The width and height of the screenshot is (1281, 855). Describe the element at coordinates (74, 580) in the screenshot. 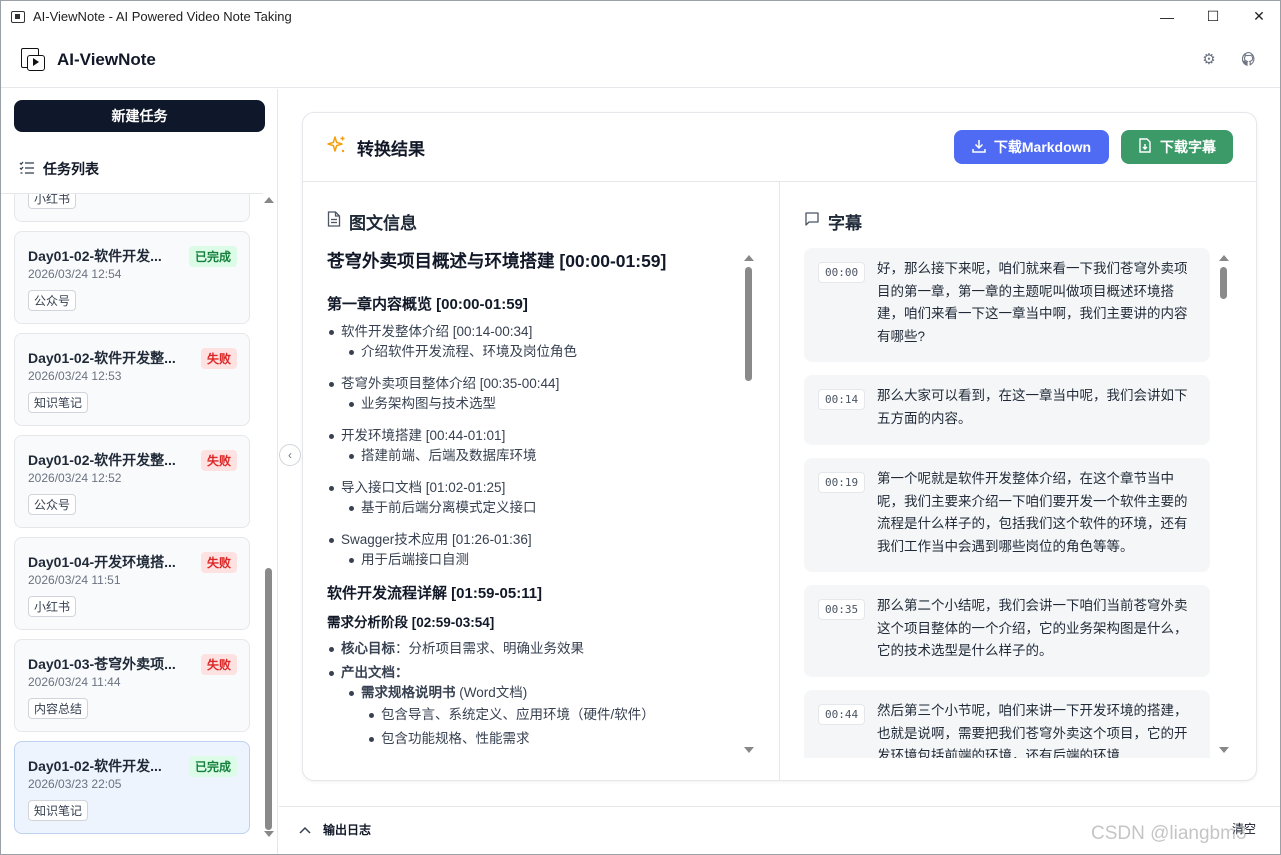

I see `task-date: 2026/03/24 11:51` at that location.